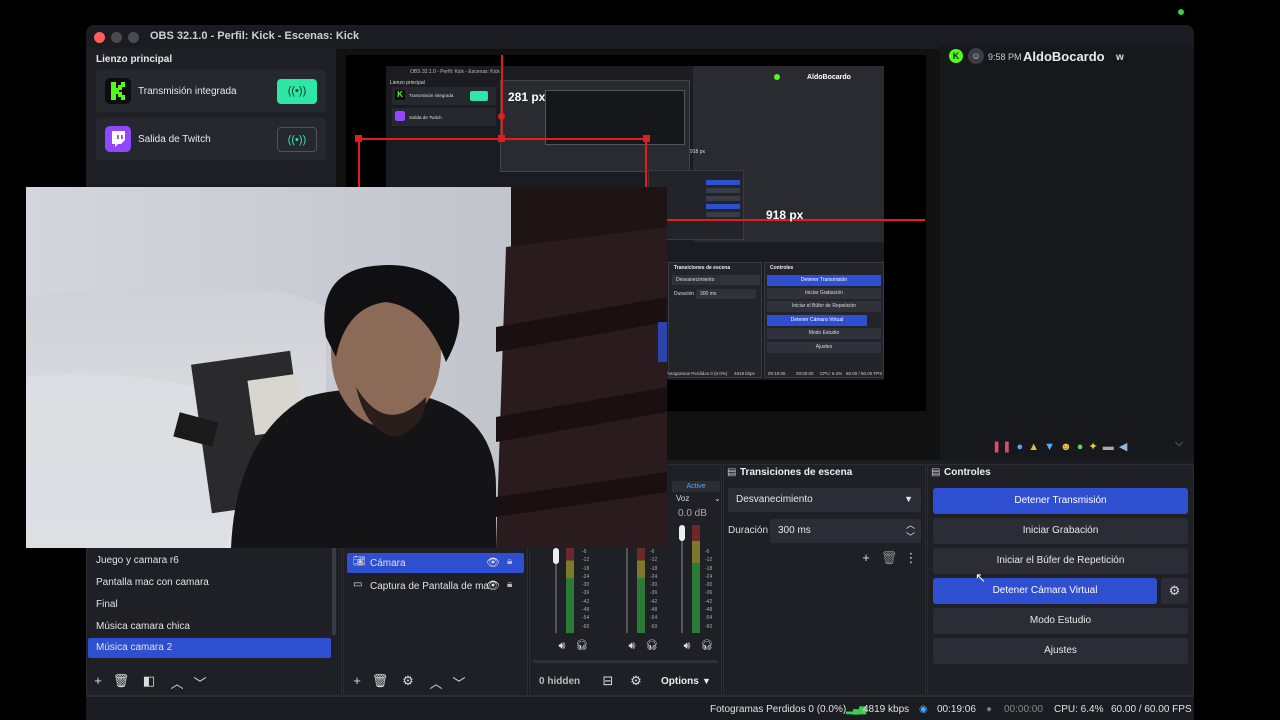  Describe the element at coordinates (380, 681) in the screenshot. I see `remove-source-icon: 🗑︎` at that location.